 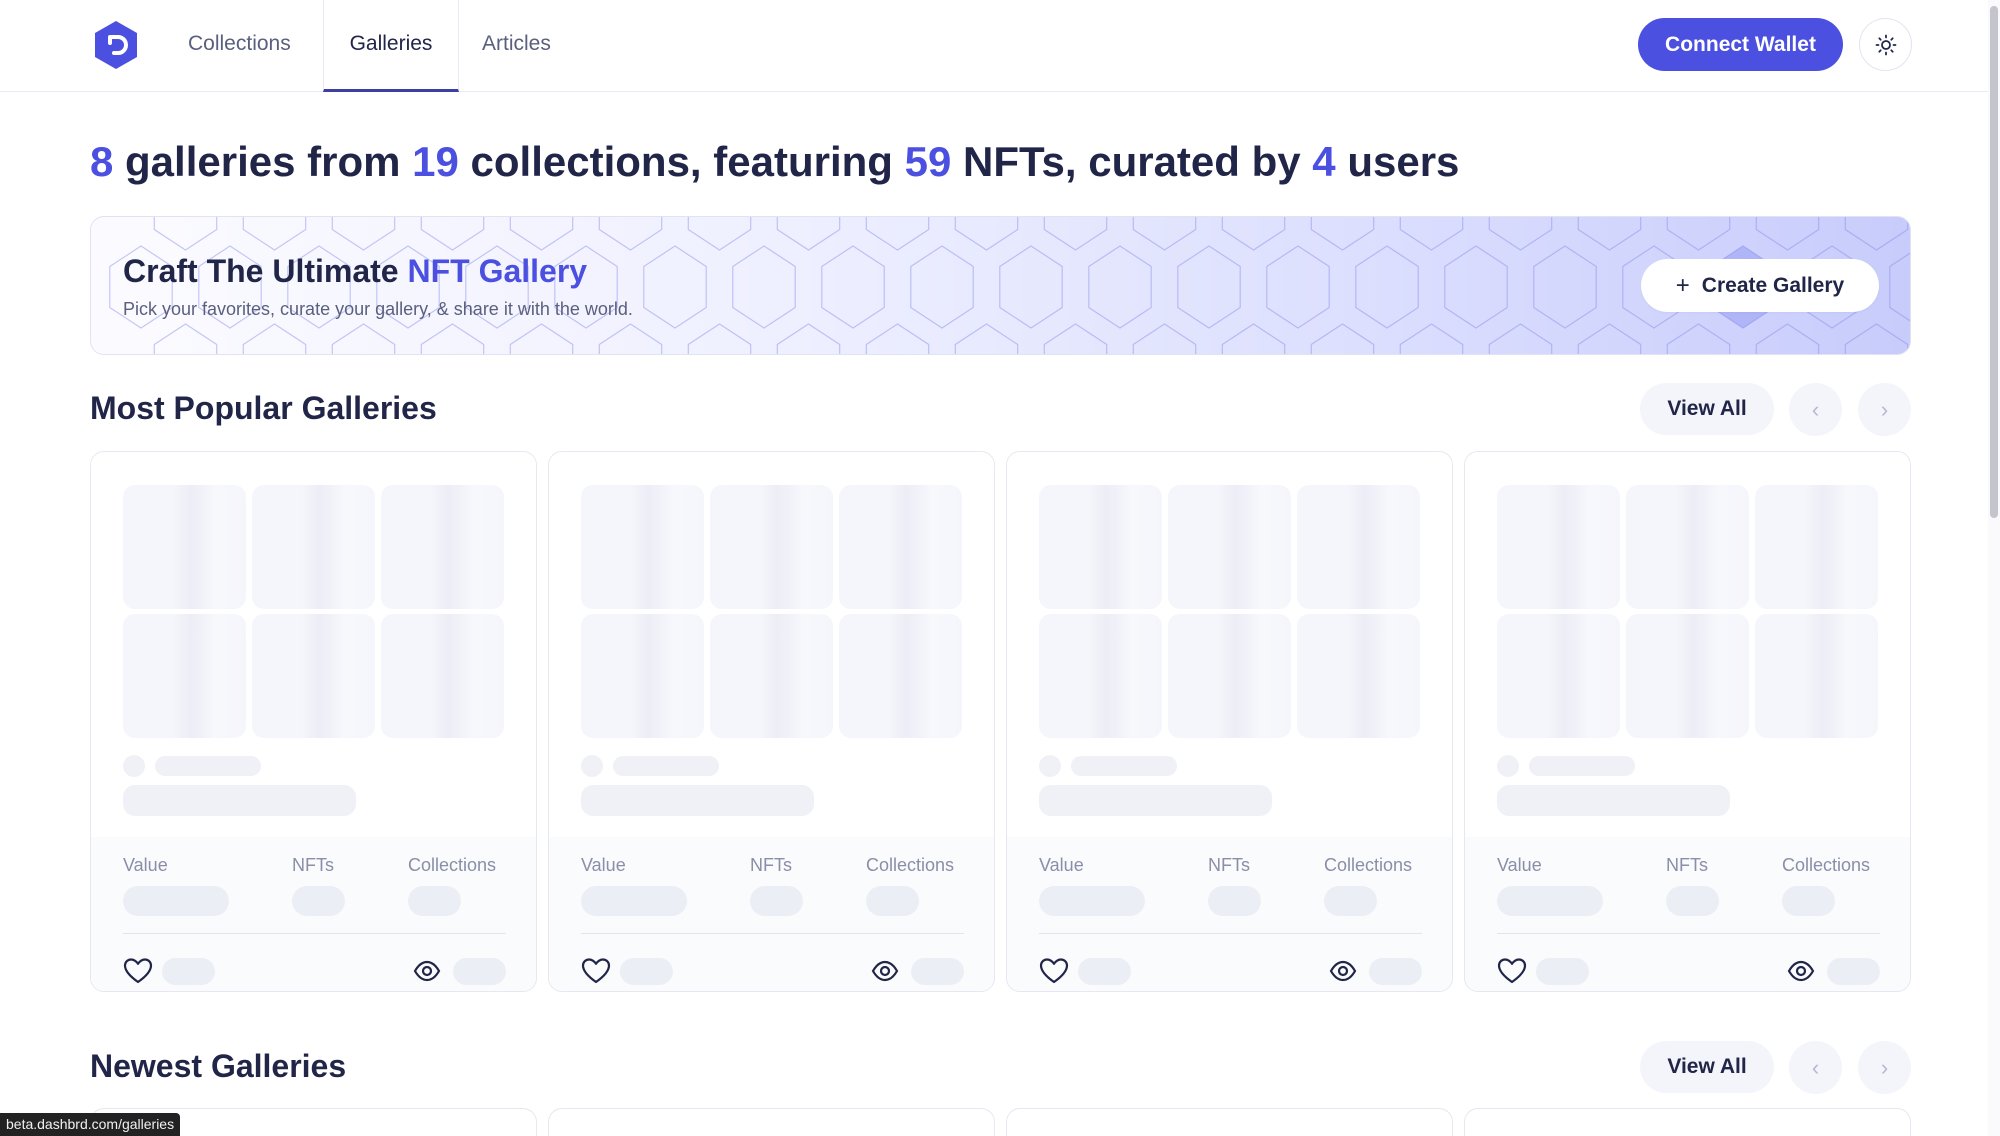 I want to click on theme-toggle-button, so click(x=1885, y=44).